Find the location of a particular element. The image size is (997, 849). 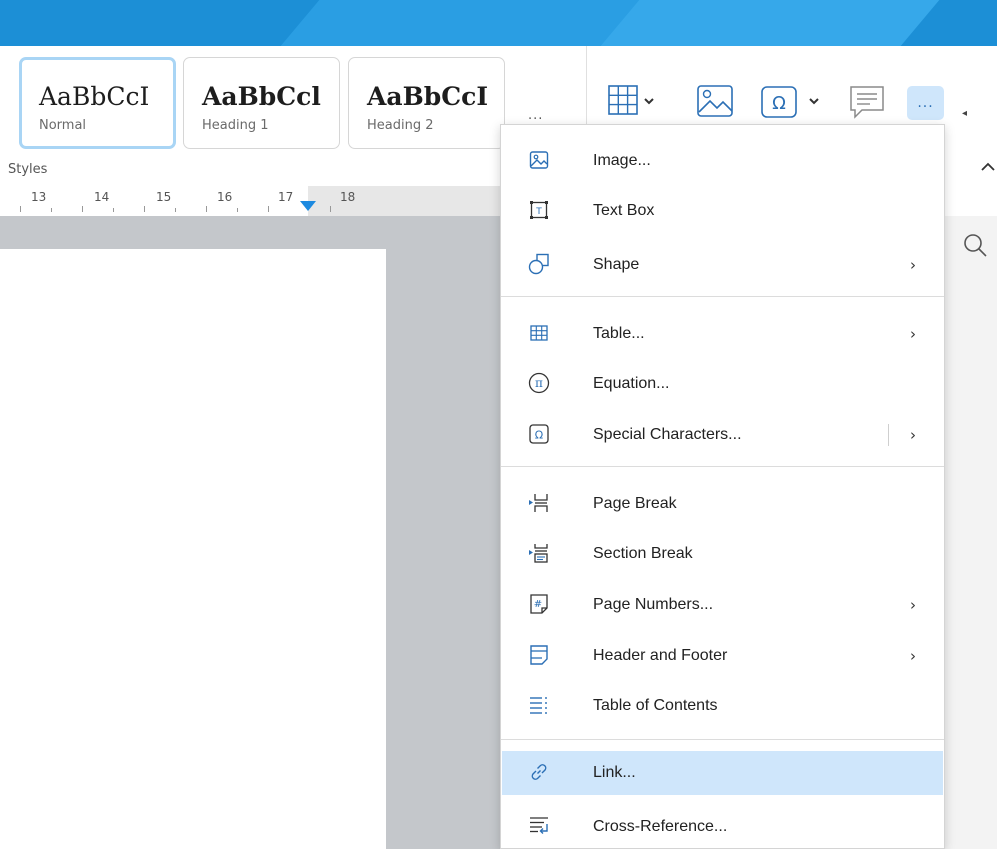

menu-item-label: Section Break is located at coordinates (643, 553).